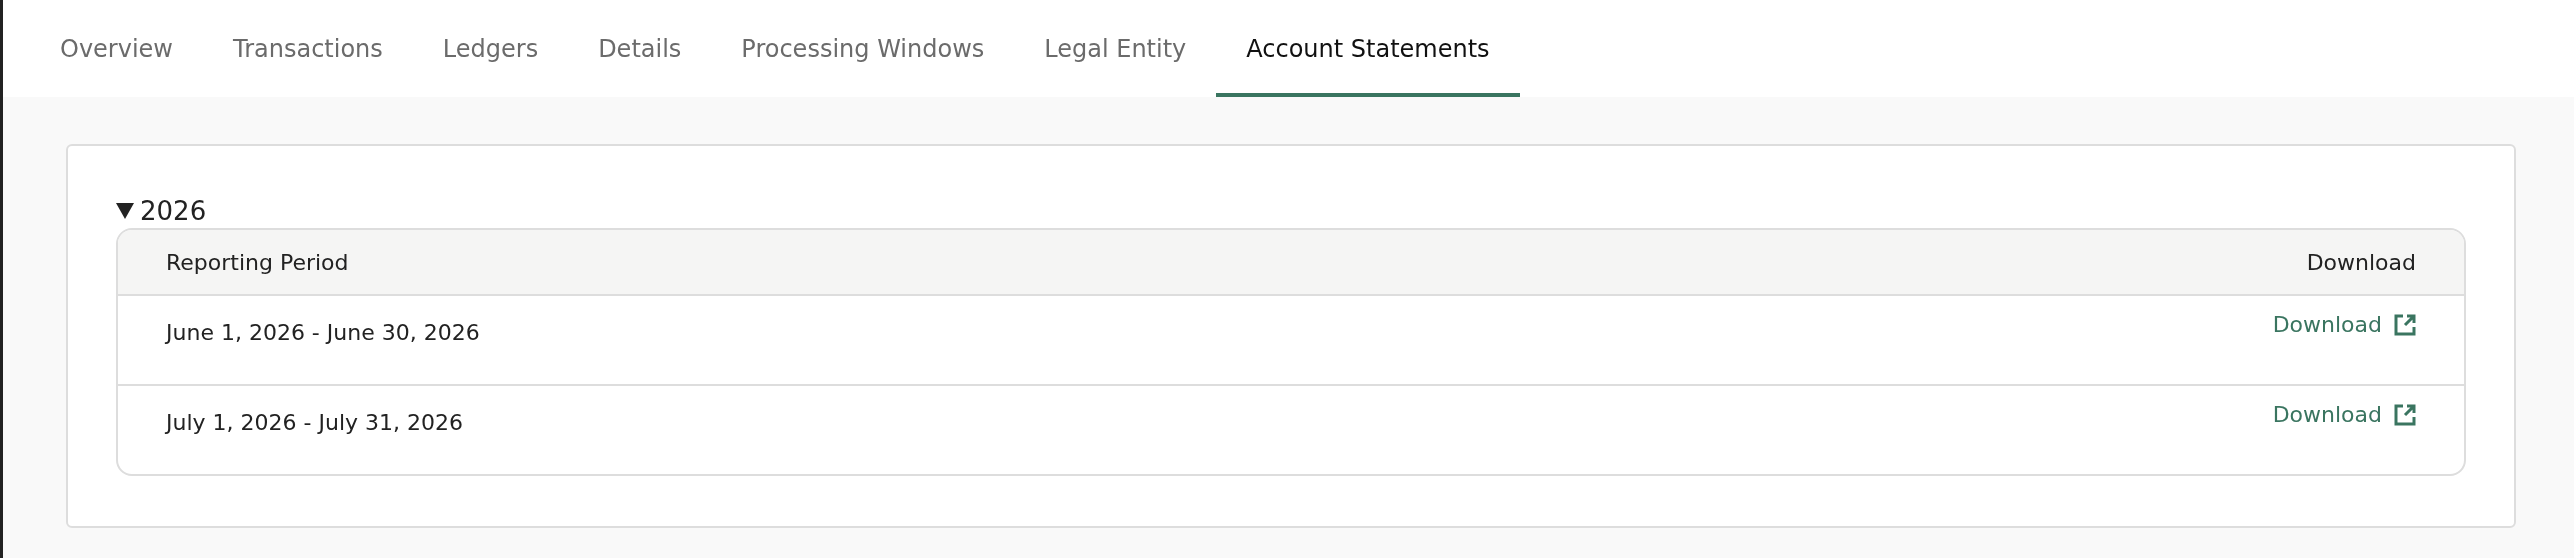  I want to click on tab: Account Statements, so click(1368, 48).